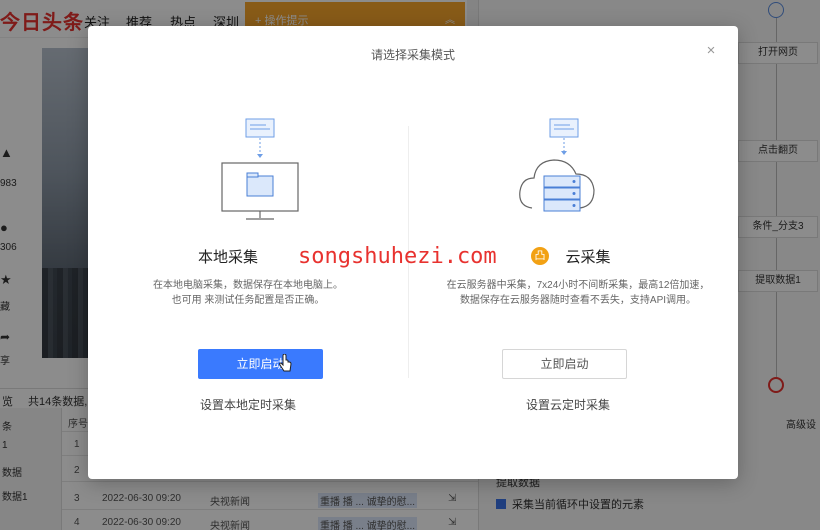 The height and width of the screenshot is (530, 820). I want to click on dialog-title: 请选择采集模式, so click(412, 55).